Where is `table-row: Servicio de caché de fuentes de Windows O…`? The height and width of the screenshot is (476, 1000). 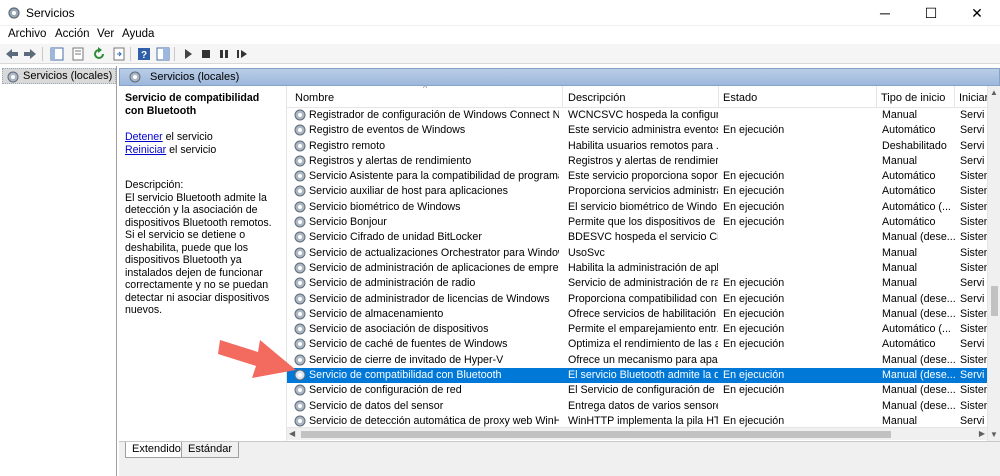 table-row: Servicio de caché de fuentes de Windows O… is located at coordinates (637, 344).